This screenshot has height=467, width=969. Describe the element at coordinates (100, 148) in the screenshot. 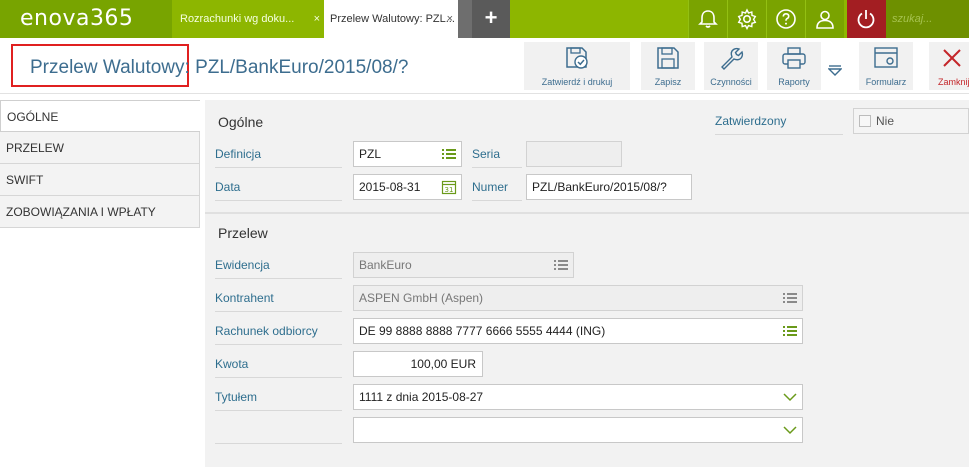

I see `nav-item-przelew: PRZELEW` at that location.